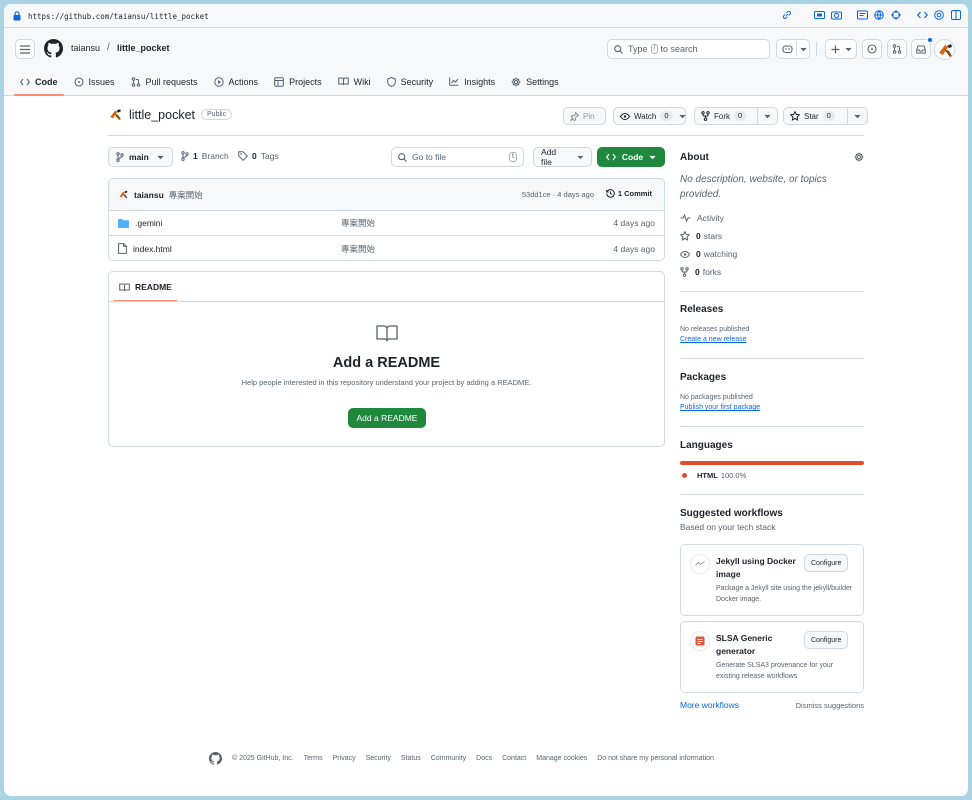  Describe the element at coordinates (472, 81) in the screenshot. I see `tab-insights: Insights` at that location.